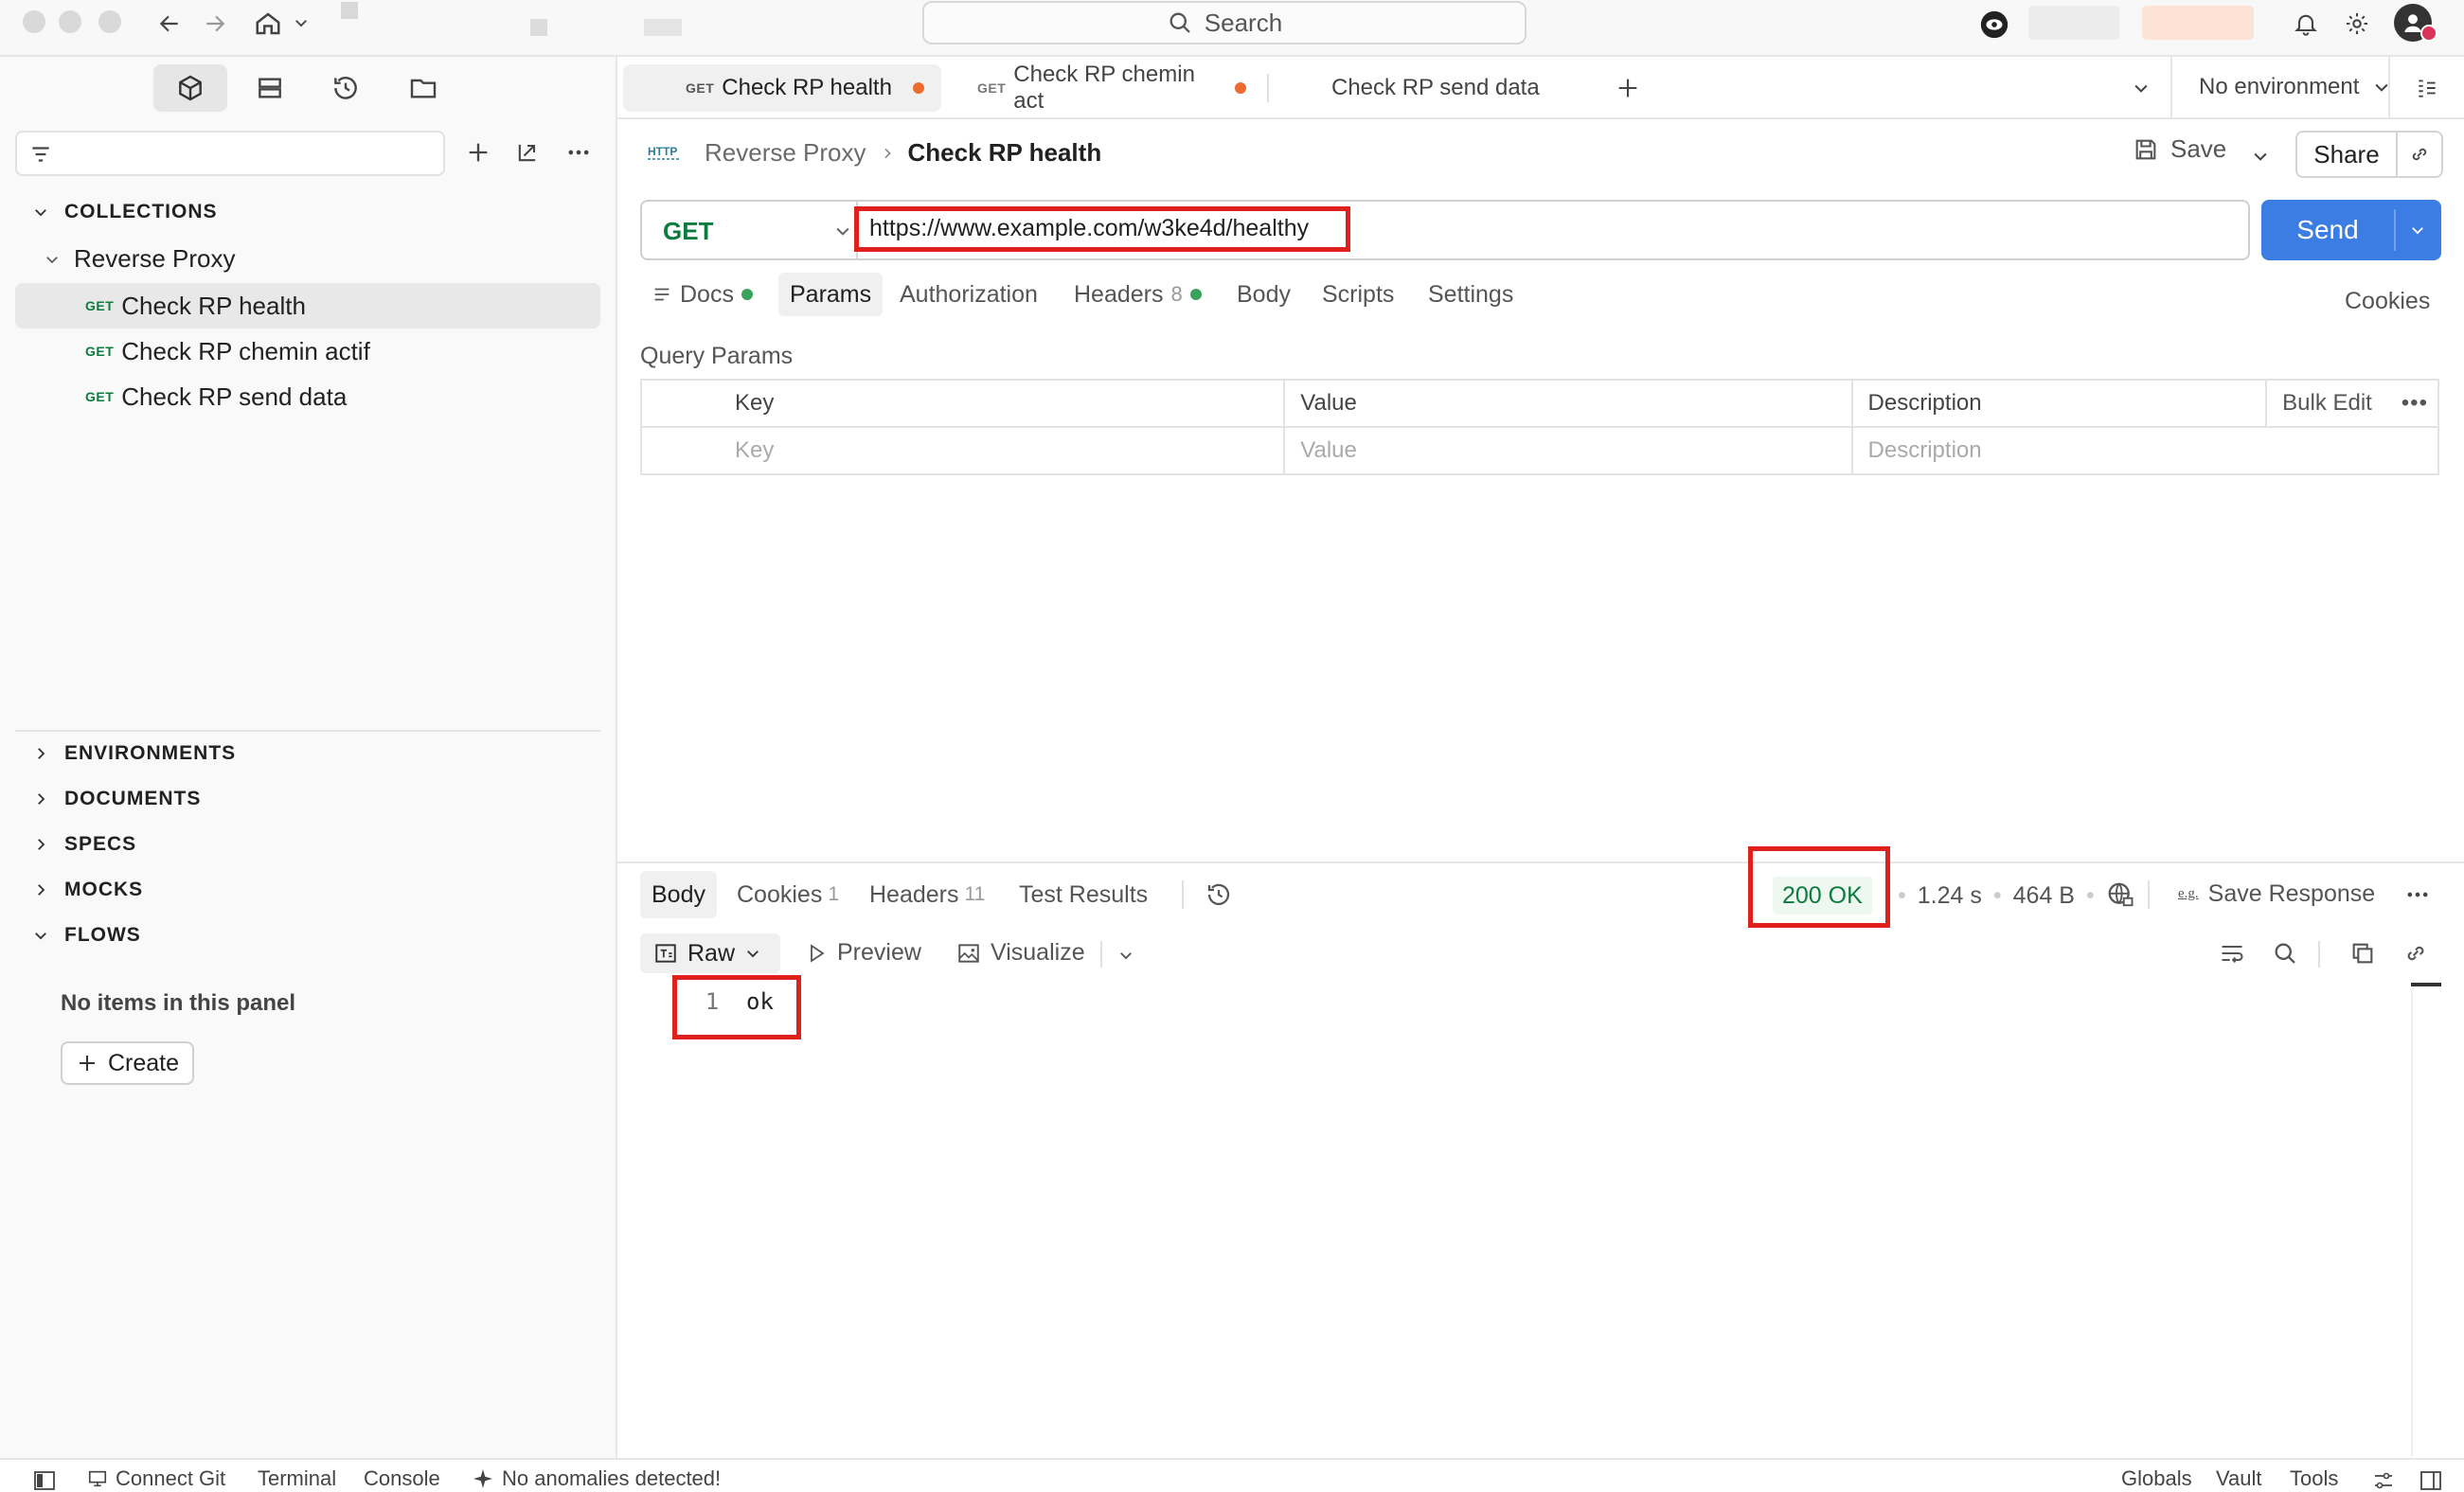 This screenshot has height=1492, width=2464. What do you see at coordinates (1994, 25) in the screenshot?
I see `agent-mode-icon` at bounding box center [1994, 25].